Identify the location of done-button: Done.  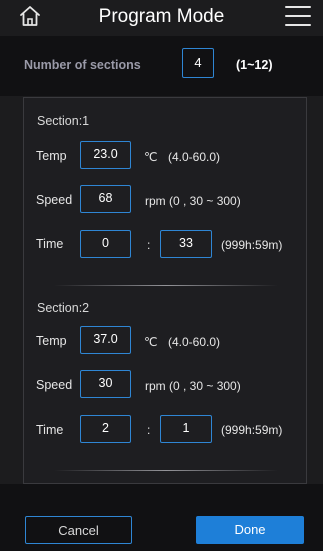
(250, 530).